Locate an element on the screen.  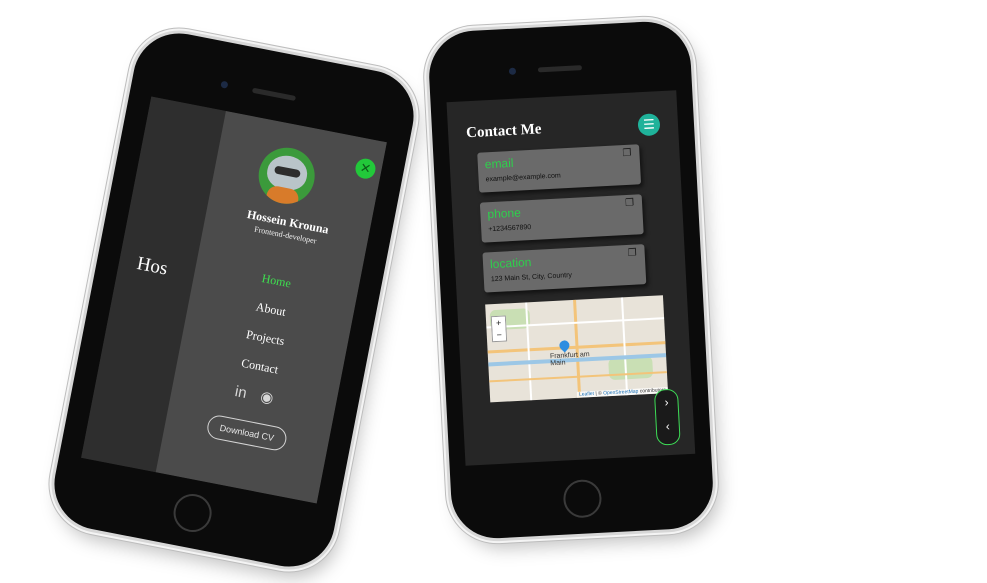
github-icon: ◉ is located at coordinates (267, 397).